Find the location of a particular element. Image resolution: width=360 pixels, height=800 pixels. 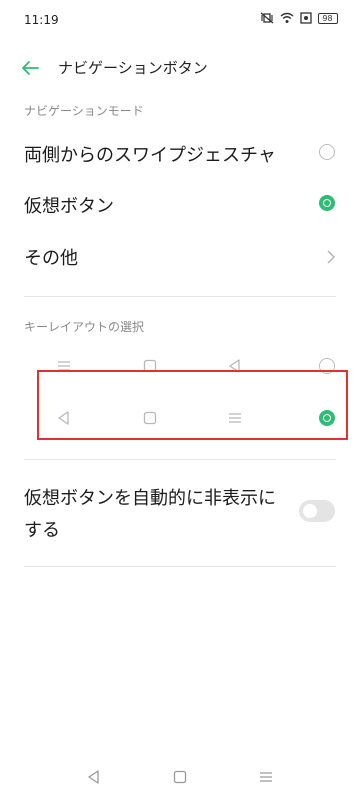

home-square-icon is located at coordinates (180, 777).